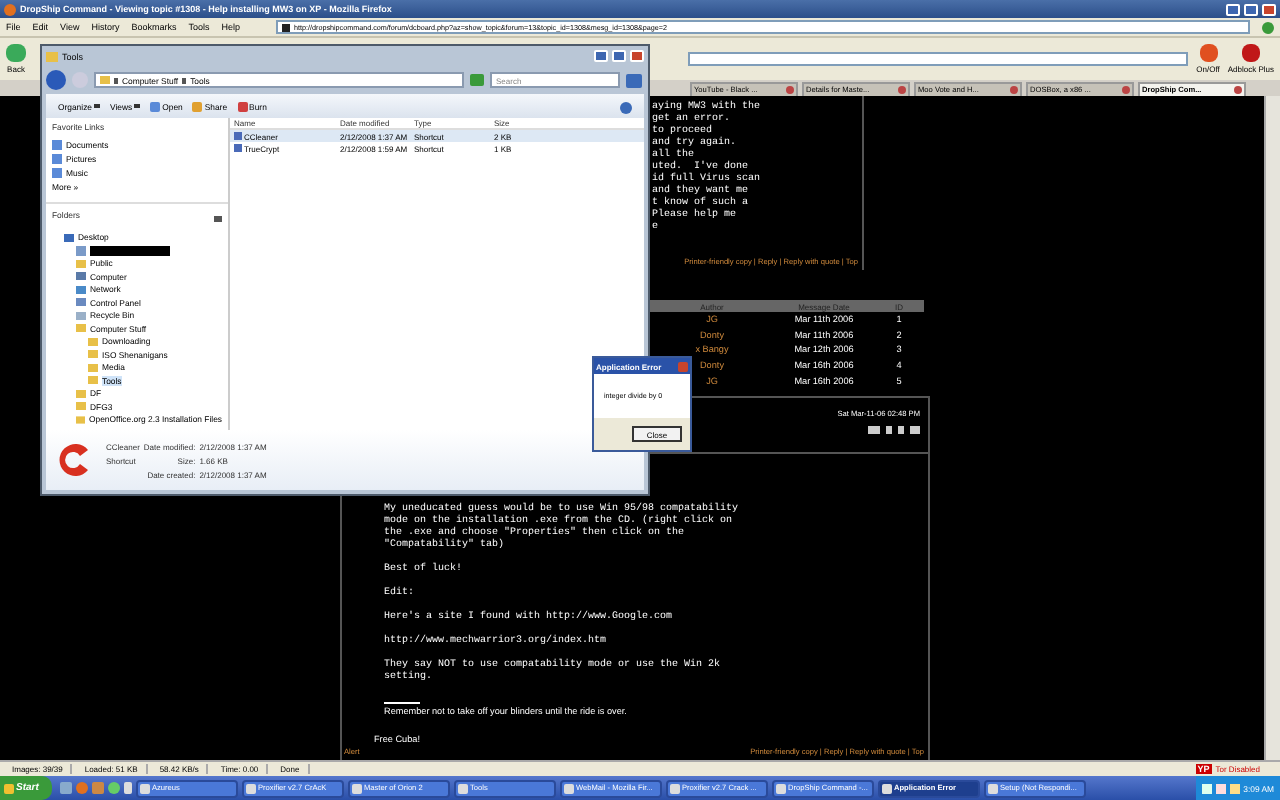  What do you see at coordinates (130, 250) in the screenshot?
I see `redacted-bar` at bounding box center [130, 250].